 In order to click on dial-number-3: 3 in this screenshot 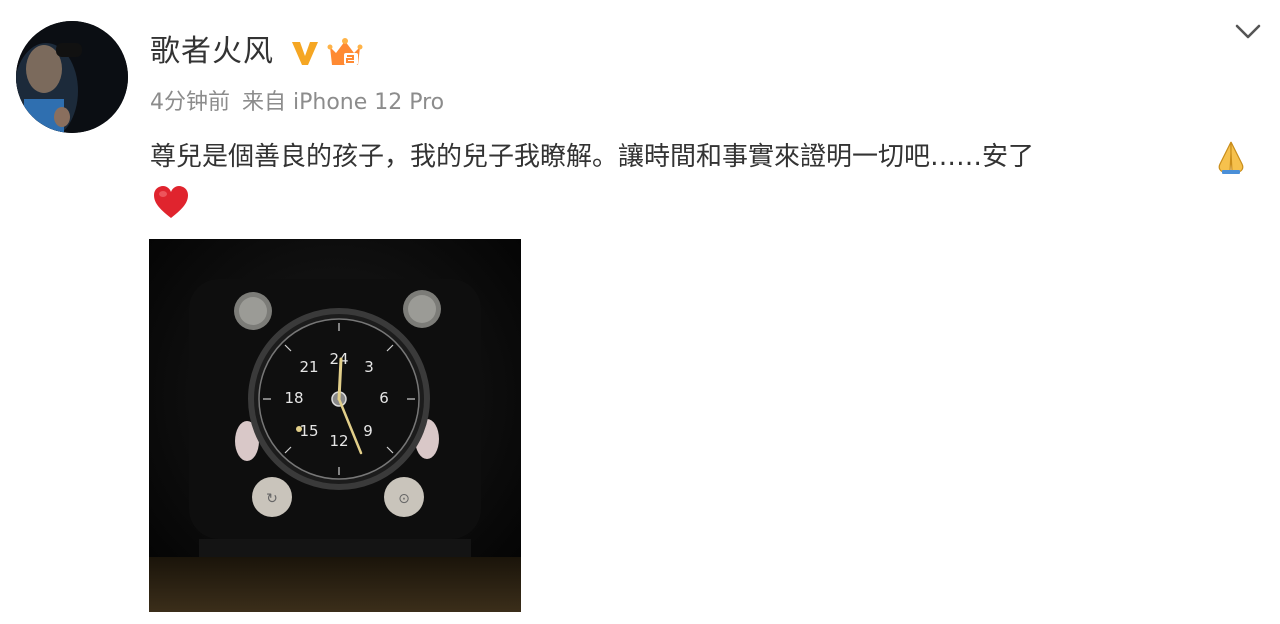, I will do `click(369, 367)`.